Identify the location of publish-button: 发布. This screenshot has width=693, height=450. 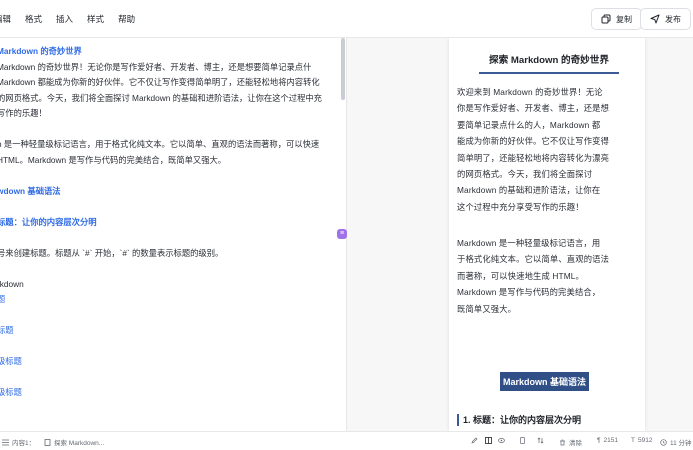
(665, 19).